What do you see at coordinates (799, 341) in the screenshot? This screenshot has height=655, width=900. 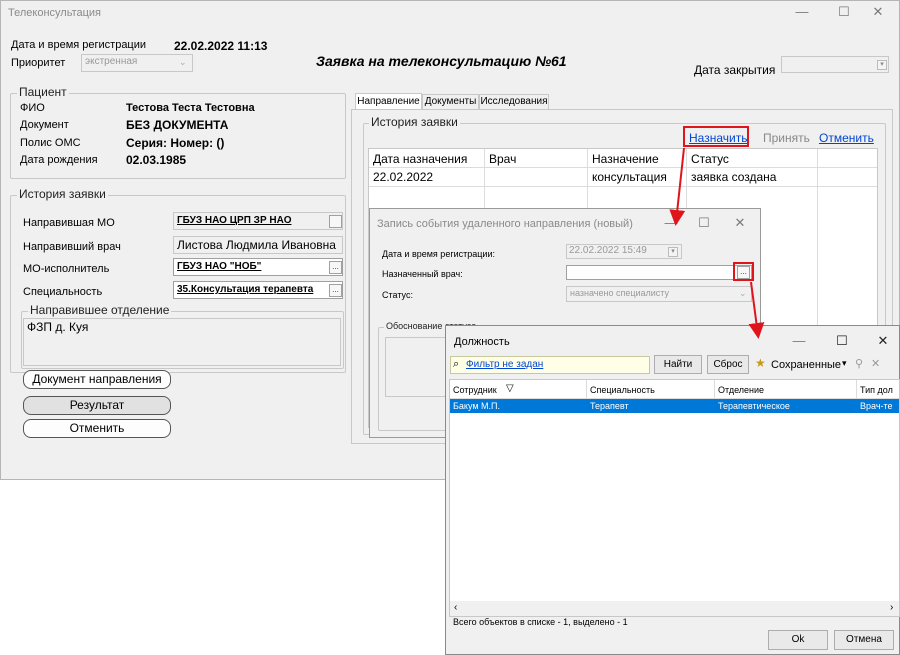 I see `position-minimize-button: —` at bounding box center [799, 341].